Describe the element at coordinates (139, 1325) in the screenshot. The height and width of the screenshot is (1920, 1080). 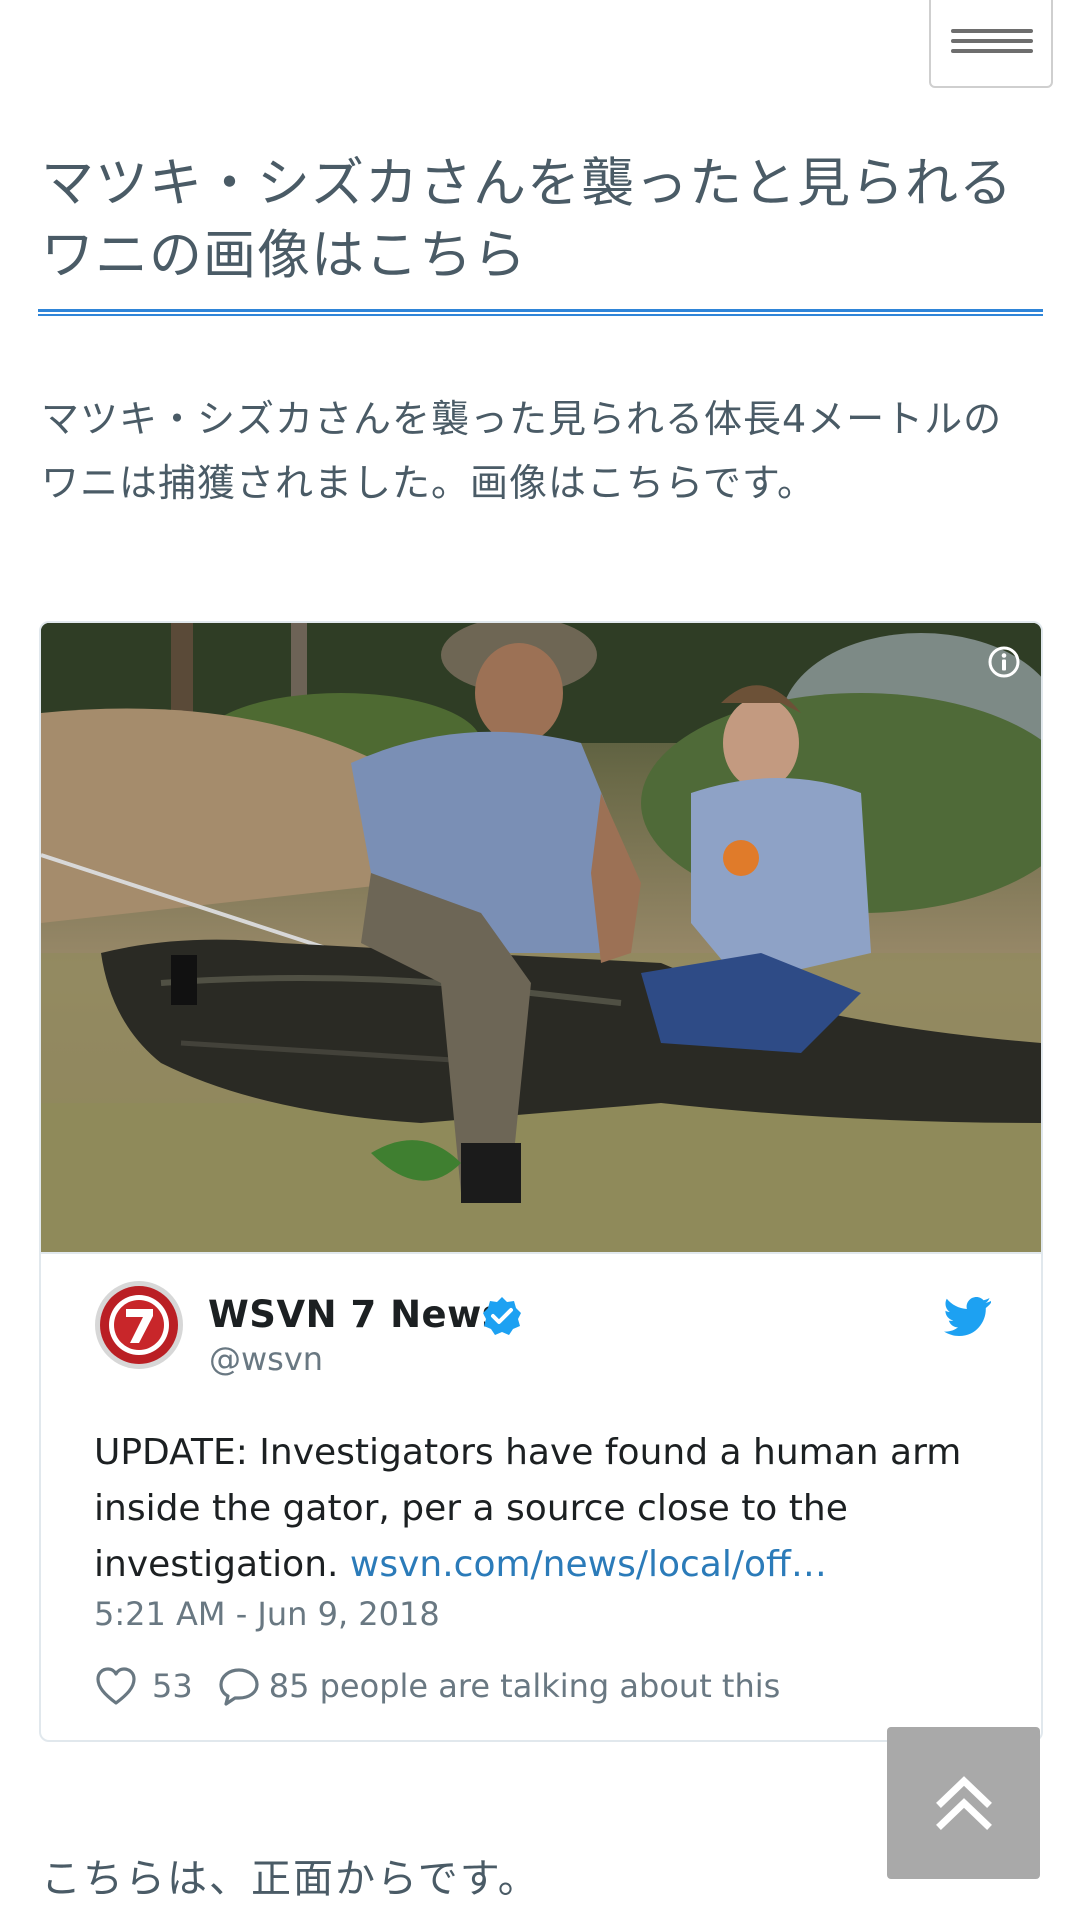
I see `wsvn-avatar` at that location.